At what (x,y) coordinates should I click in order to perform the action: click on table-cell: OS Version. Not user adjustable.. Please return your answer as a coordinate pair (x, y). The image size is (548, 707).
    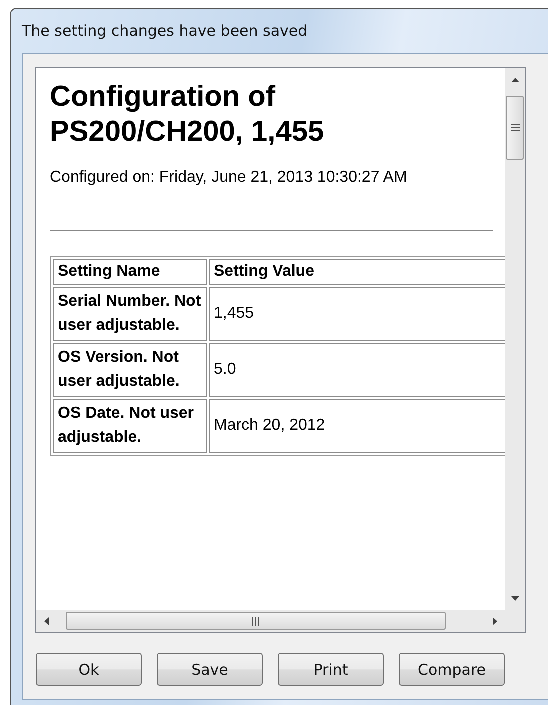
    Looking at the image, I should click on (130, 370).